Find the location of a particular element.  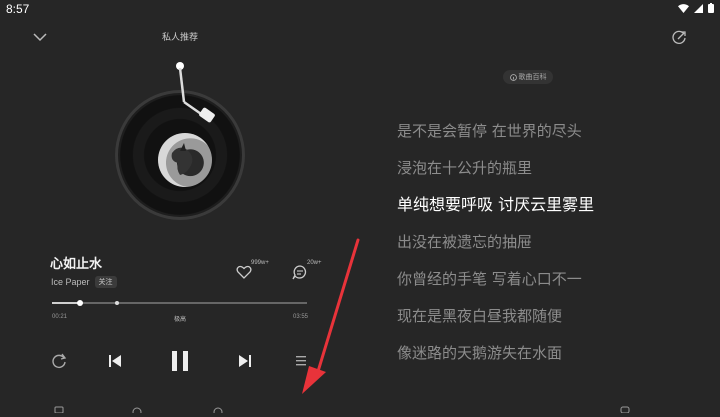

next-icon is located at coordinates (245, 361).